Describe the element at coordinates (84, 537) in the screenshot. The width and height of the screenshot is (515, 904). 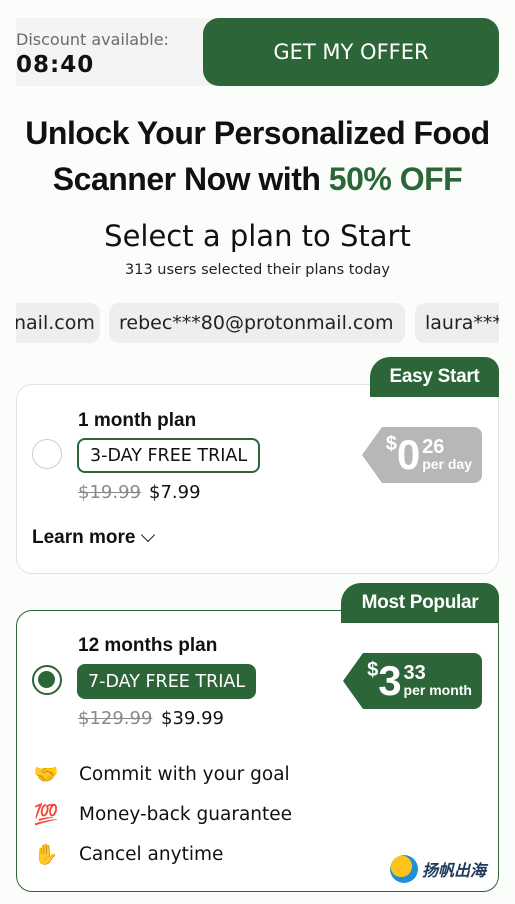
I see `learn-more-label: Learn more` at that location.